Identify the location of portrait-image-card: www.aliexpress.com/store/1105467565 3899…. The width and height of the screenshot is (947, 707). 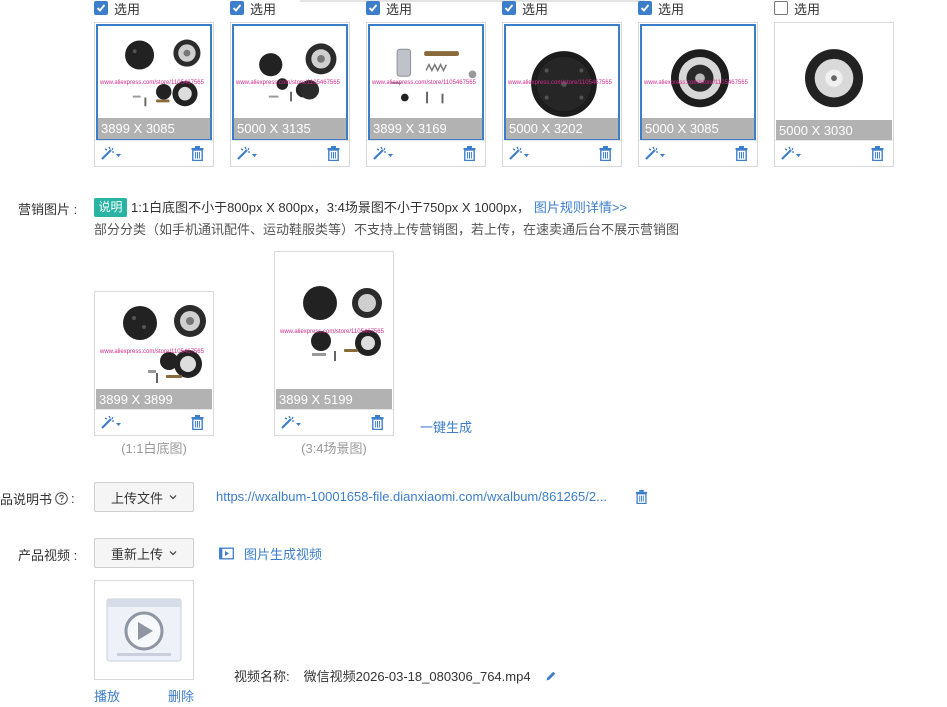
(334, 343).